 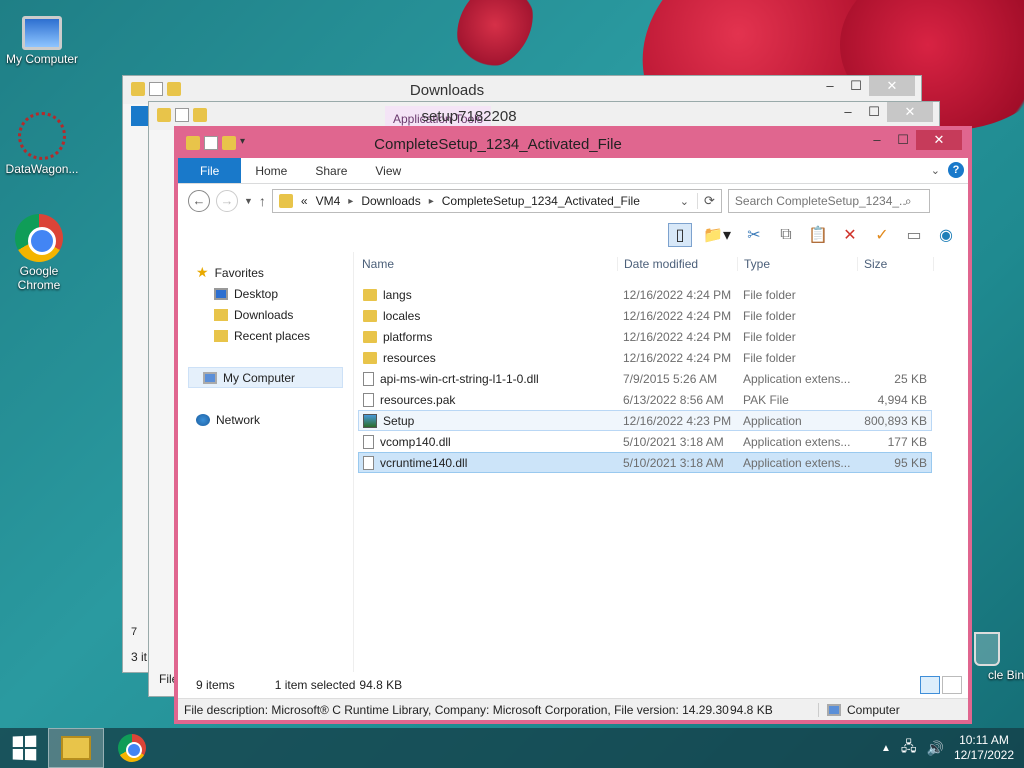 What do you see at coordinates (952, 685) in the screenshot?
I see `large-icons-view-button` at bounding box center [952, 685].